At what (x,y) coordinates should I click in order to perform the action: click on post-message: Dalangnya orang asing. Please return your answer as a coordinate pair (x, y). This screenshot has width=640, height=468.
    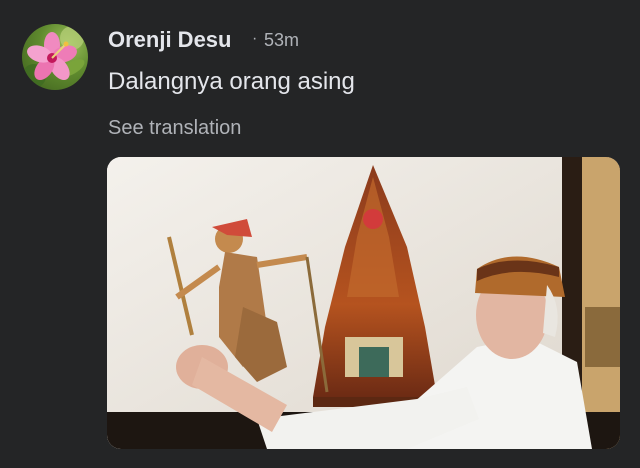
    Looking at the image, I should click on (231, 81).